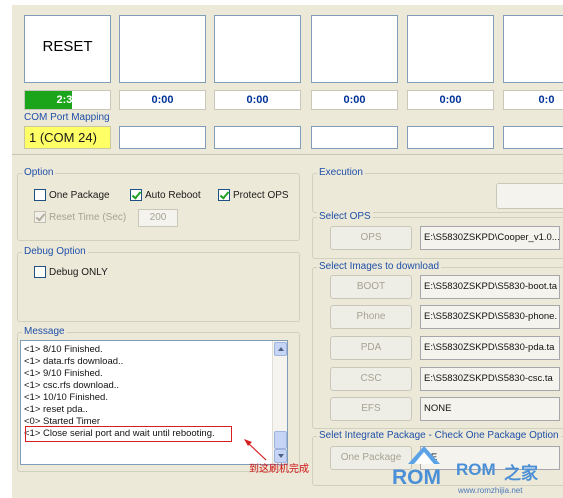  What do you see at coordinates (529, 196) in the screenshot?
I see `start-button` at bounding box center [529, 196].